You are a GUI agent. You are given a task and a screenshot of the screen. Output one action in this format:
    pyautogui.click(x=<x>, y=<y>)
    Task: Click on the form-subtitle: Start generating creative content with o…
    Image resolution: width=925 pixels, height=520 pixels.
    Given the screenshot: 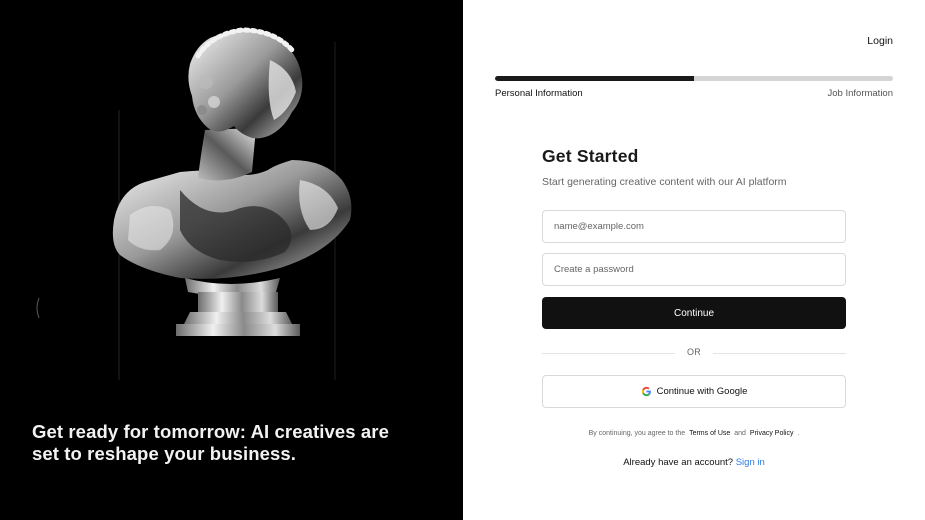 What is the action you would take?
    pyautogui.click(x=664, y=182)
    